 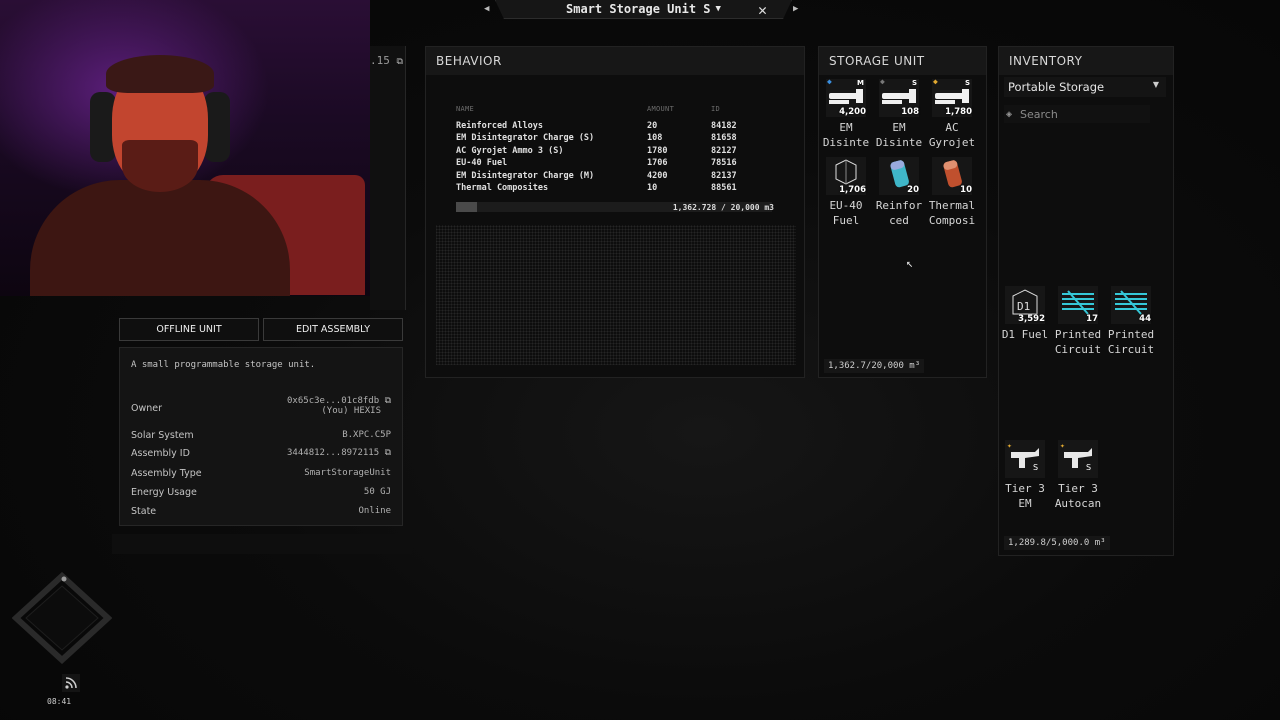 What do you see at coordinates (261, 511) in the screenshot?
I see `info-row-state: State Online` at bounding box center [261, 511].